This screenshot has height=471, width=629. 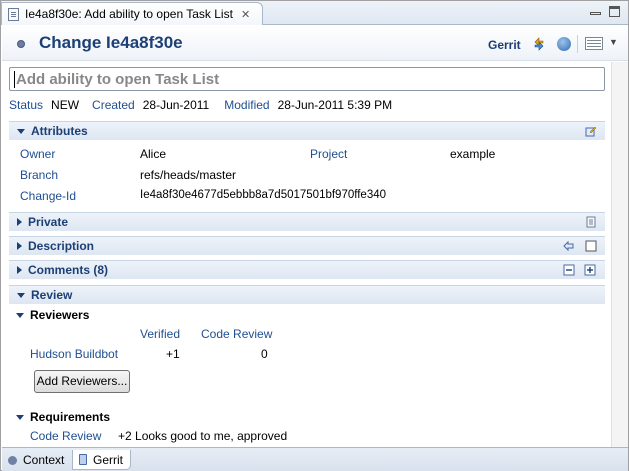 What do you see at coordinates (335, 105) in the screenshot?
I see `modified-value: 28-Jun-2011 5:39 PM` at bounding box center [335, 105].